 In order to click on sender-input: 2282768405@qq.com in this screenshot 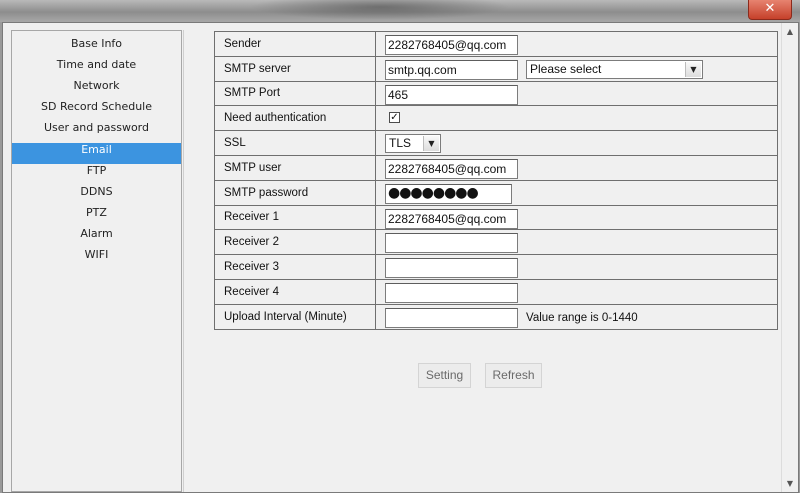, I will do `click(451, 45)`.